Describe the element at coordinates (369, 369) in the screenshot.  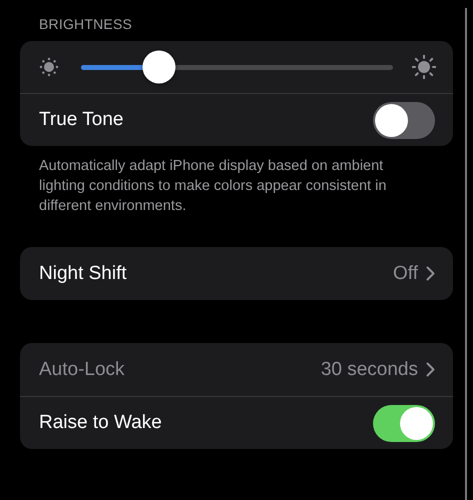
I see `setting-value: 30 seconds` at that location.